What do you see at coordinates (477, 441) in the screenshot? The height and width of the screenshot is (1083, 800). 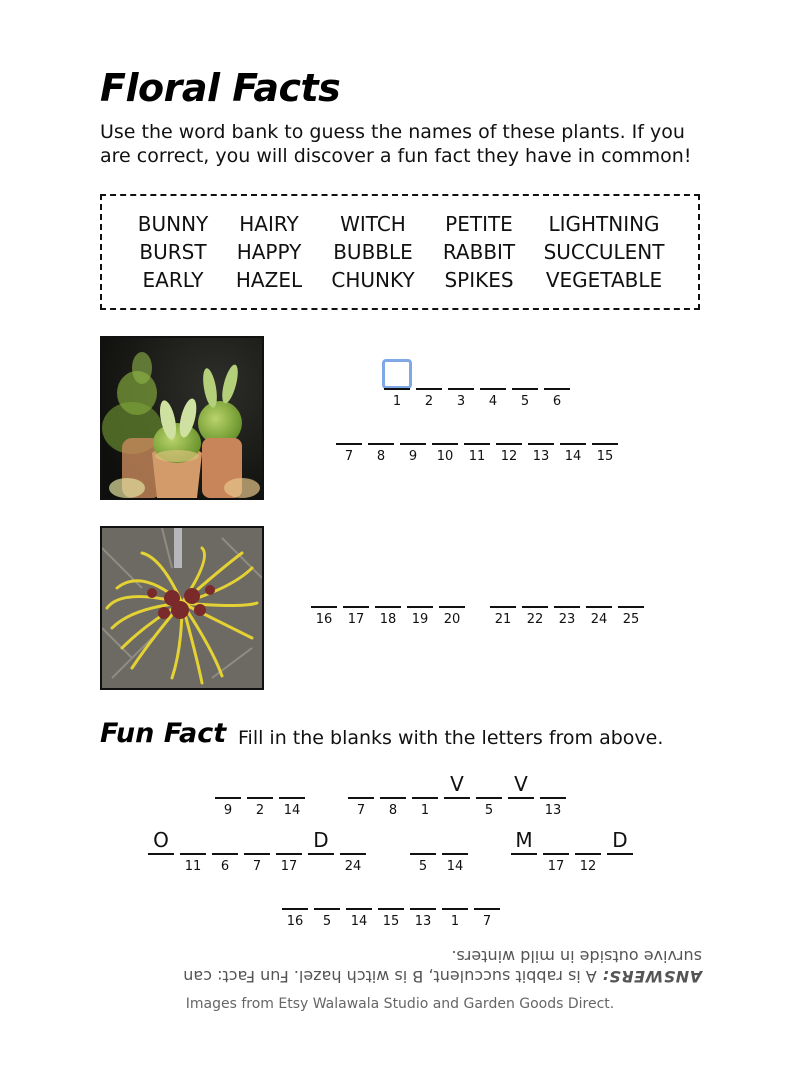 I see `letter-blank: 11` at bounding box center [477, 441].